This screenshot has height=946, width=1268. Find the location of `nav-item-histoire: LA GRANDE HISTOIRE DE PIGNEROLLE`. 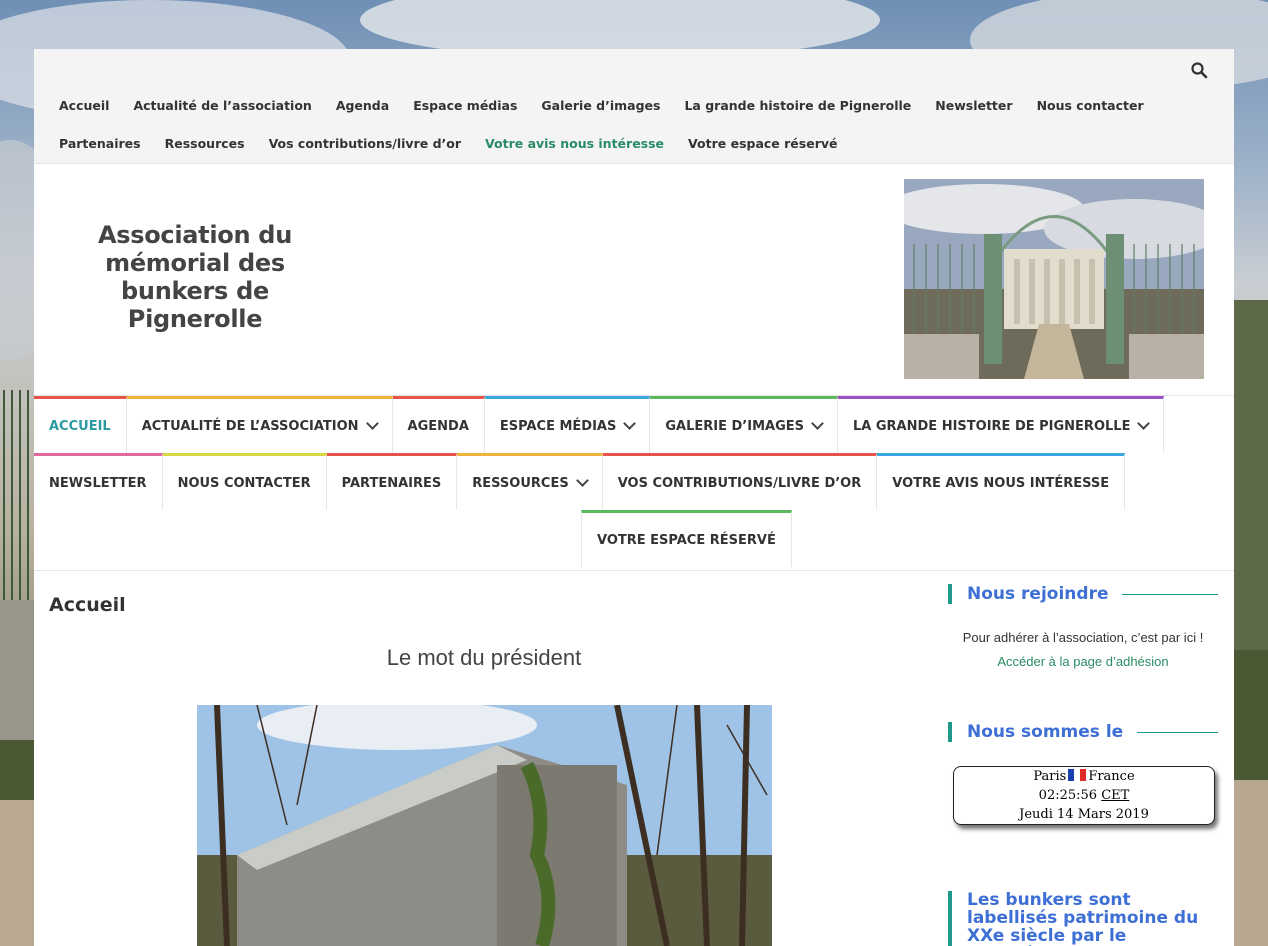

nav-item-histoire: LA GRANDE HISTOIRE DE PIGNEROLLE is located at coordinates (1001, 424).